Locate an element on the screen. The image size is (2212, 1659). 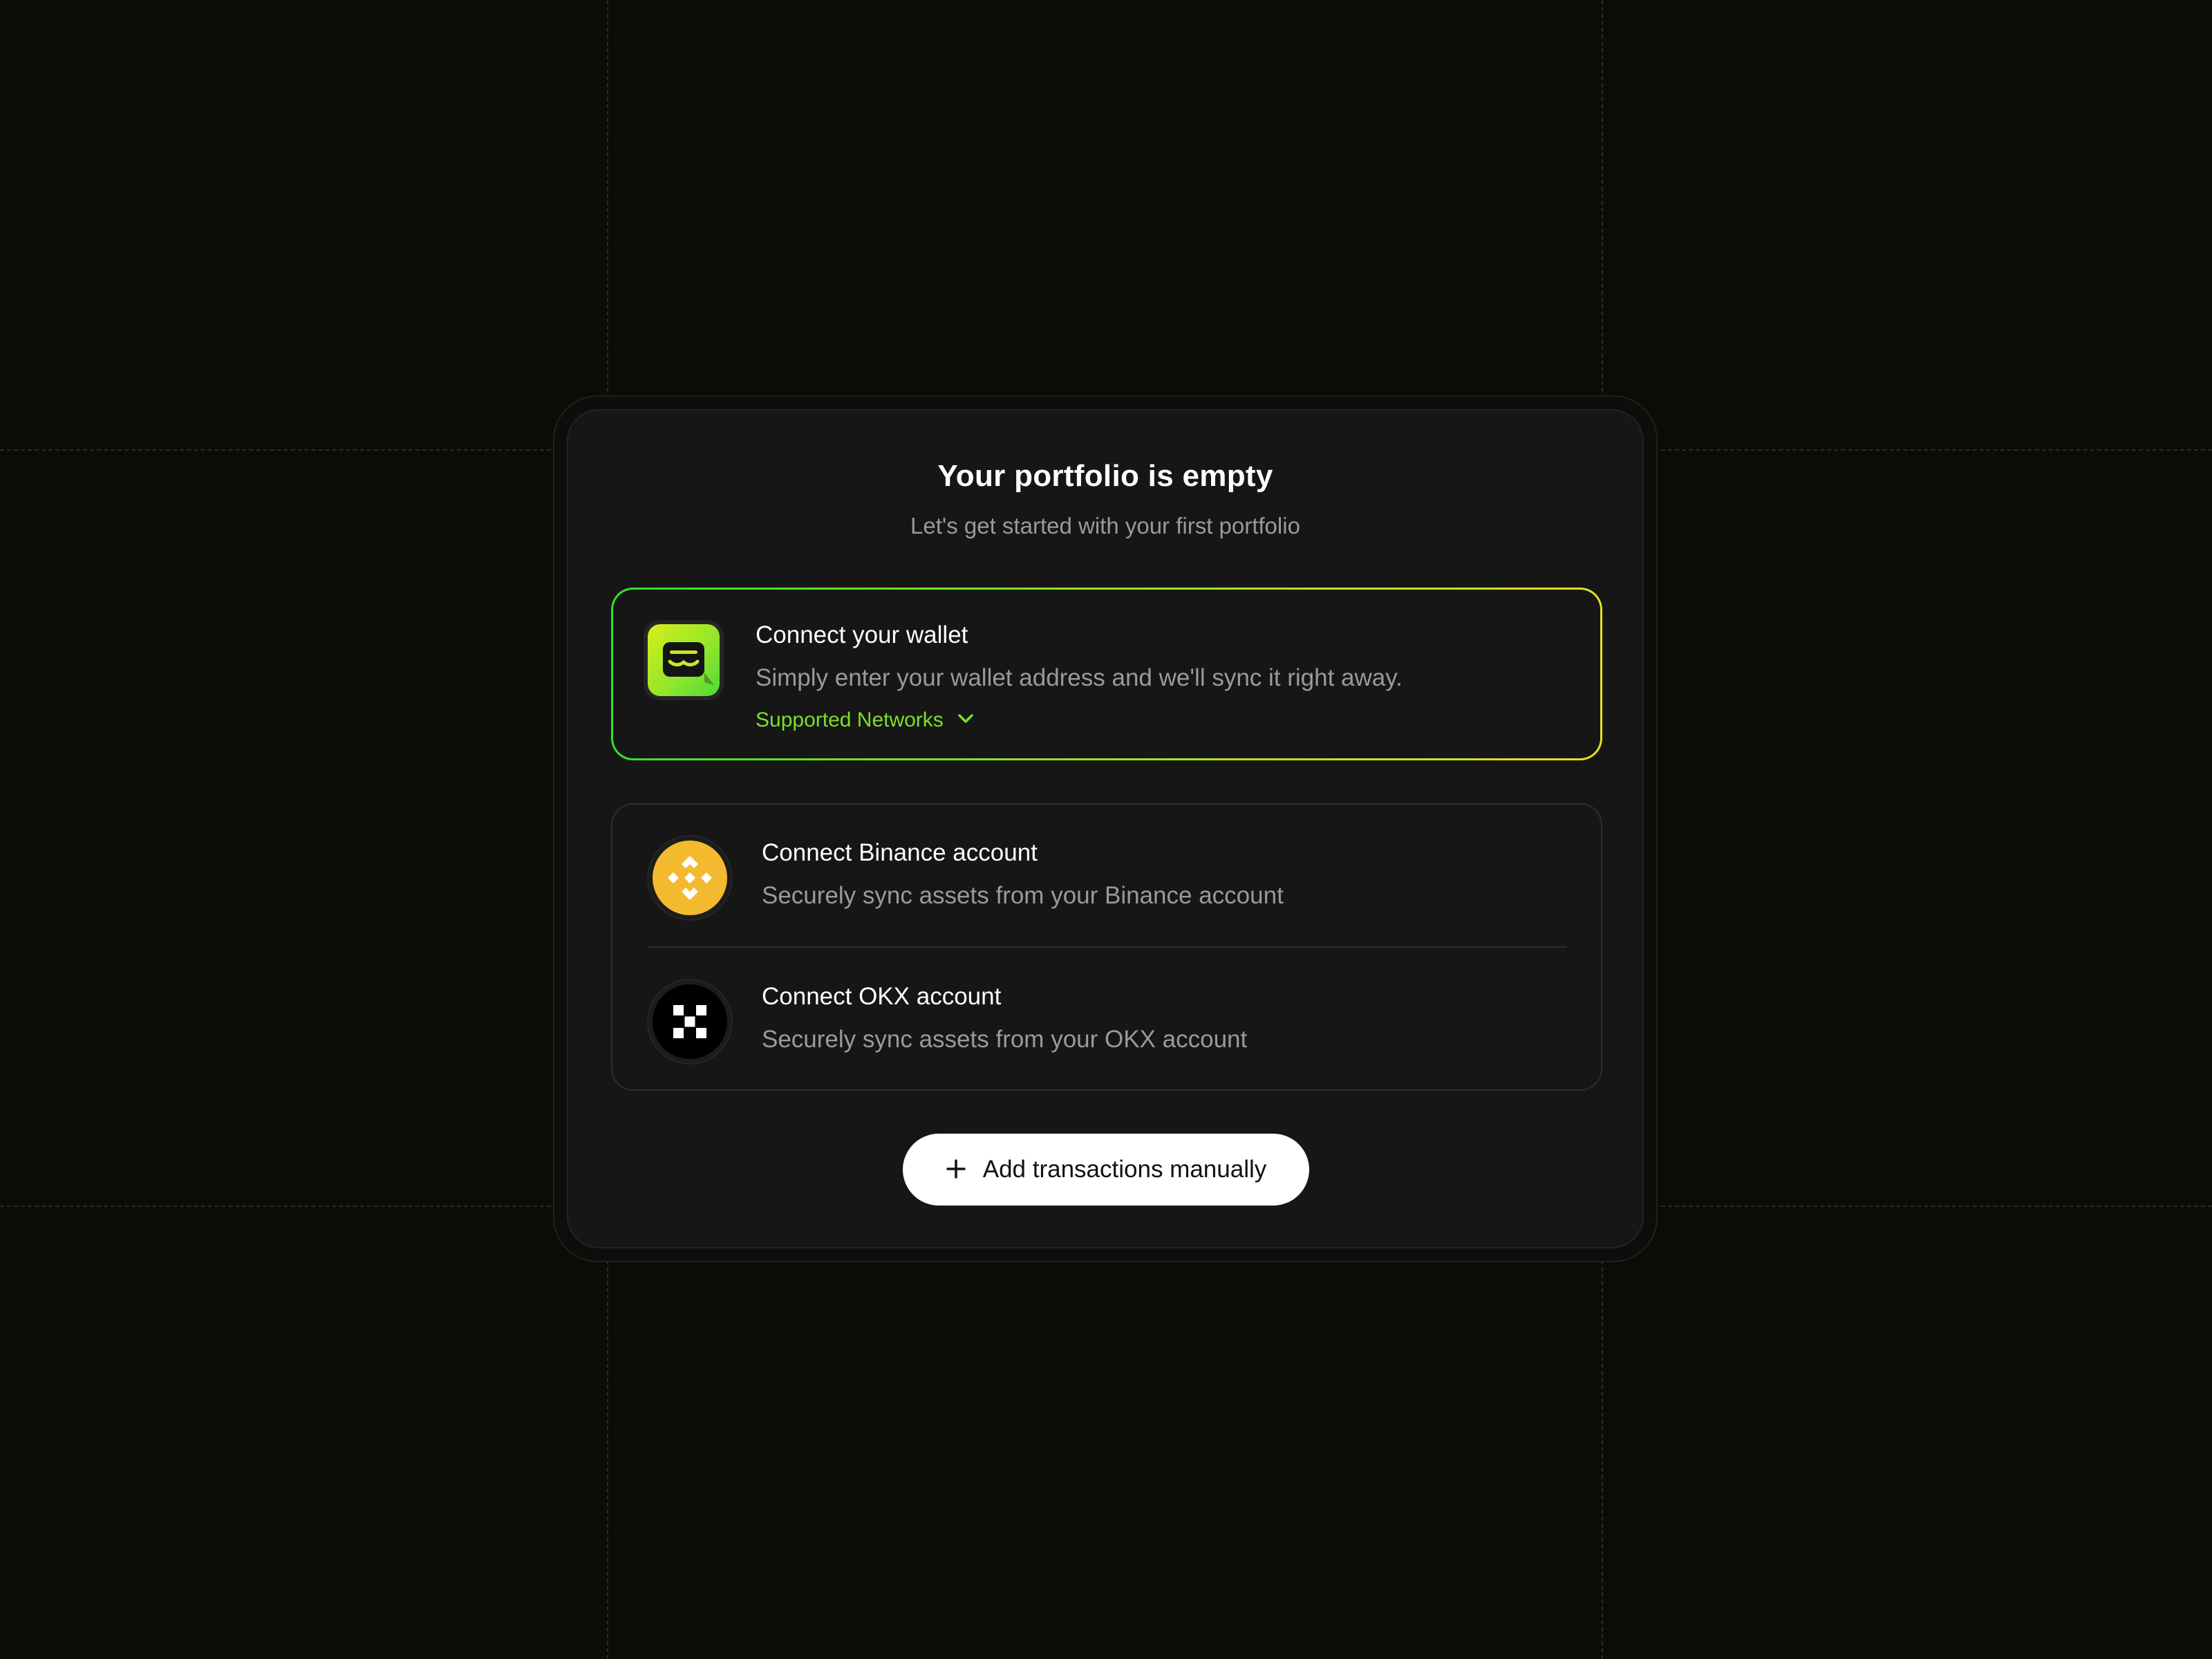
supported-networks-toggle: Supported Networks is located at coordinates (865, 721).